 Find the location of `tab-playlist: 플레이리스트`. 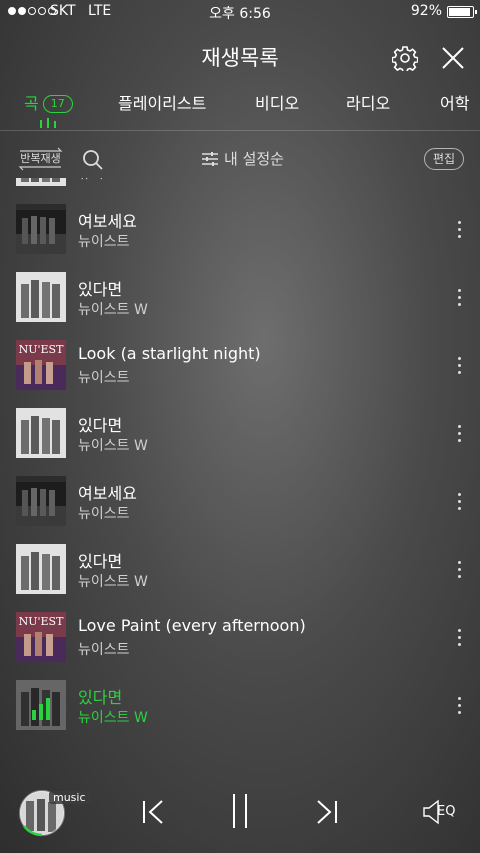

tab-playlist: 플레이리스트 is located at coordinates (162, 102).